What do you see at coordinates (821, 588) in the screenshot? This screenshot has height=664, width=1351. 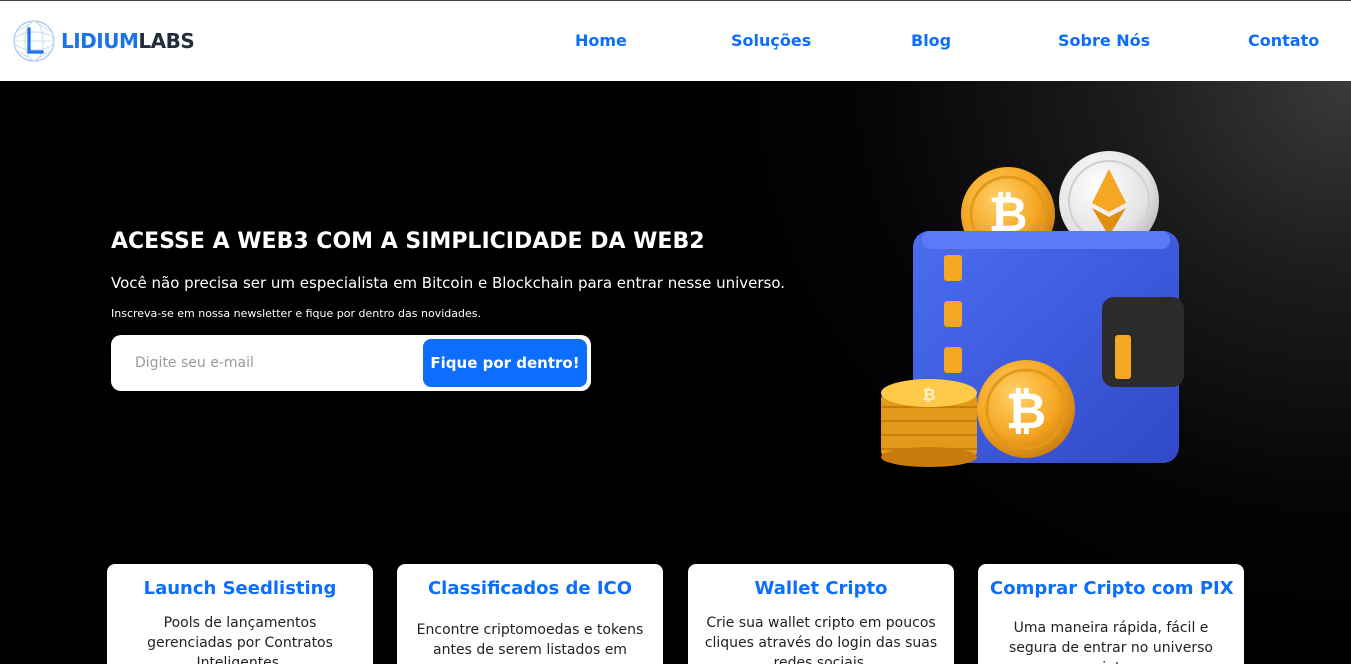 I see `card-title: Wallet Cripto` at bounding box center [821, 588].